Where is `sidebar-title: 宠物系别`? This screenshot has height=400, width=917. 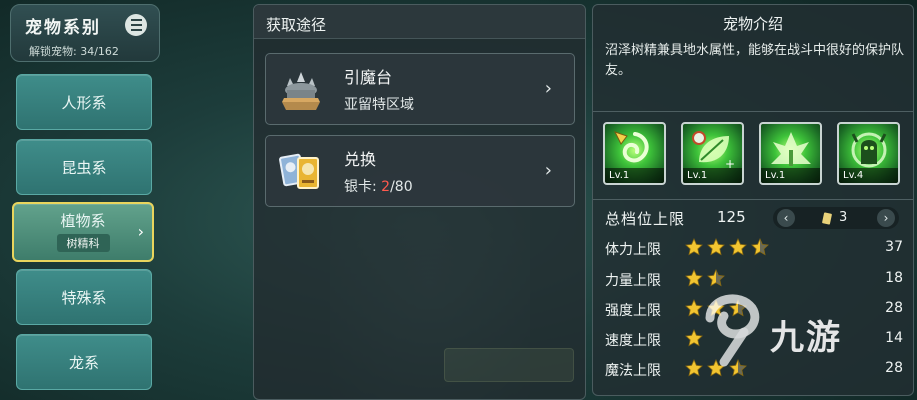
sidebar-title: 宠物系别 is located at coordinates (63, 28).